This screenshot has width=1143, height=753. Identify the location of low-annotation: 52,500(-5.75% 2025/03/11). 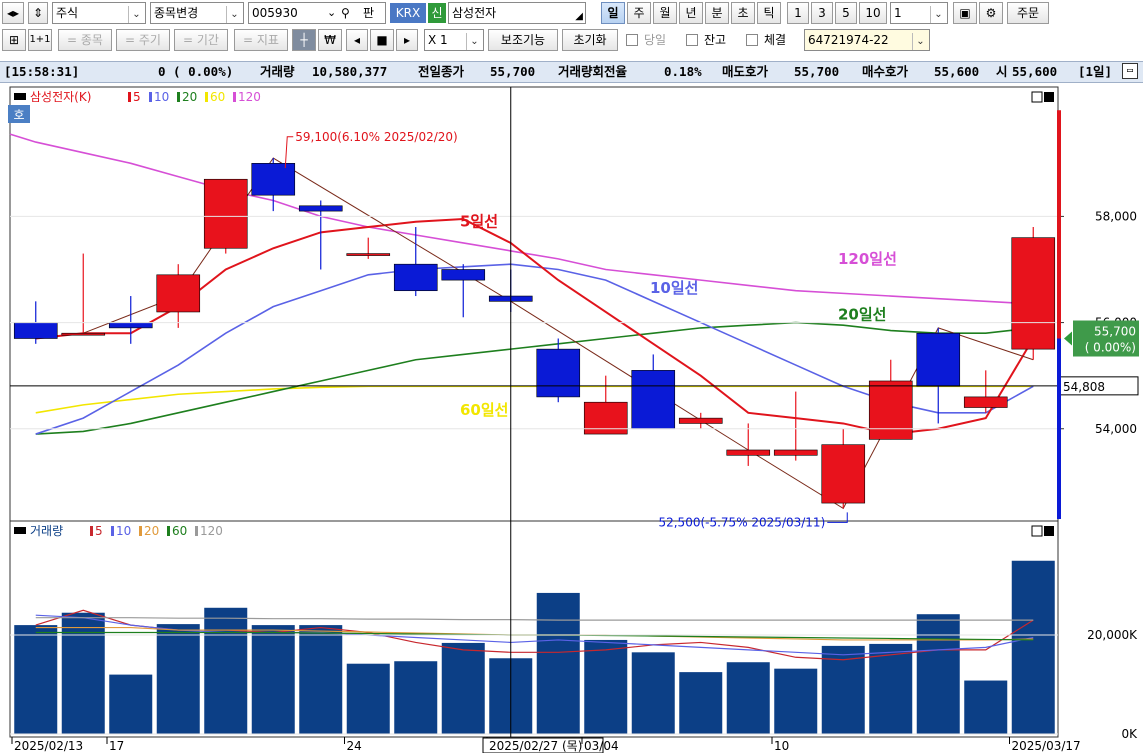
(741, 522).